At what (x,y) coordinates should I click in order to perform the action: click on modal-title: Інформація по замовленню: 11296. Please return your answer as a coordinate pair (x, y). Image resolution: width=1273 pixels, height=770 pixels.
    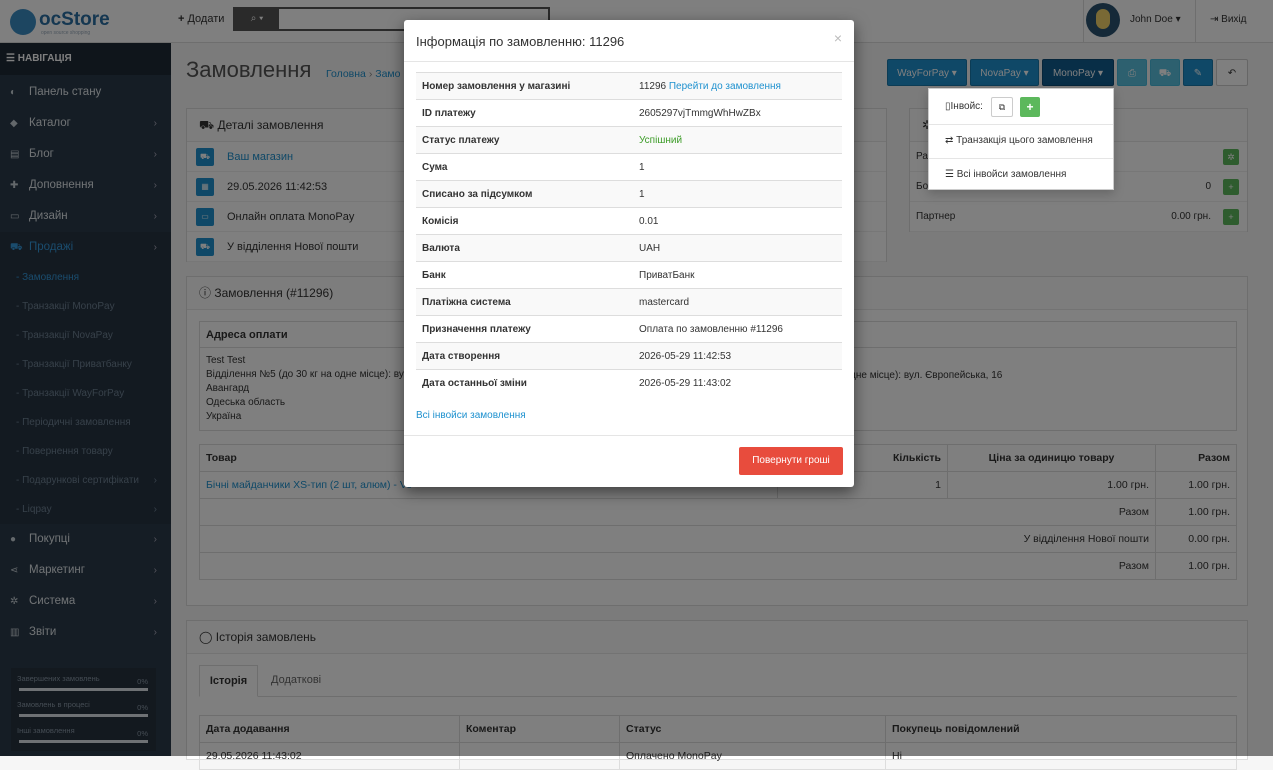
    Looking at the image, I should click on (520, 41).